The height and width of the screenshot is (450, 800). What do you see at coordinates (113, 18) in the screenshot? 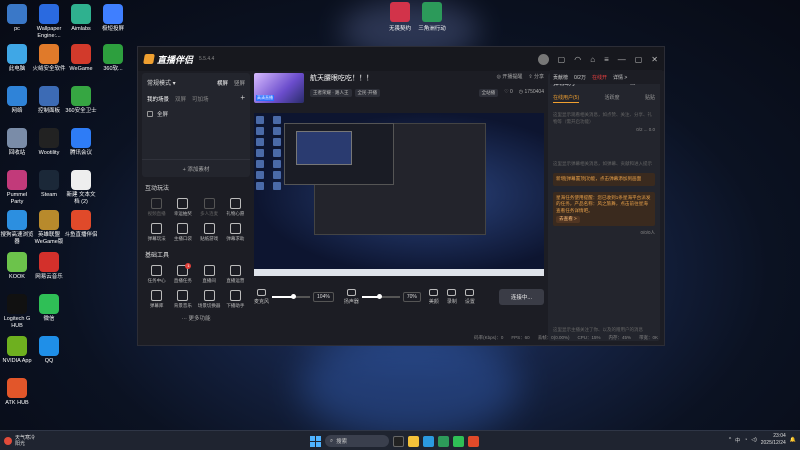
I see `desktop-icon: 极短投屏` at bounding box center [113, 18].